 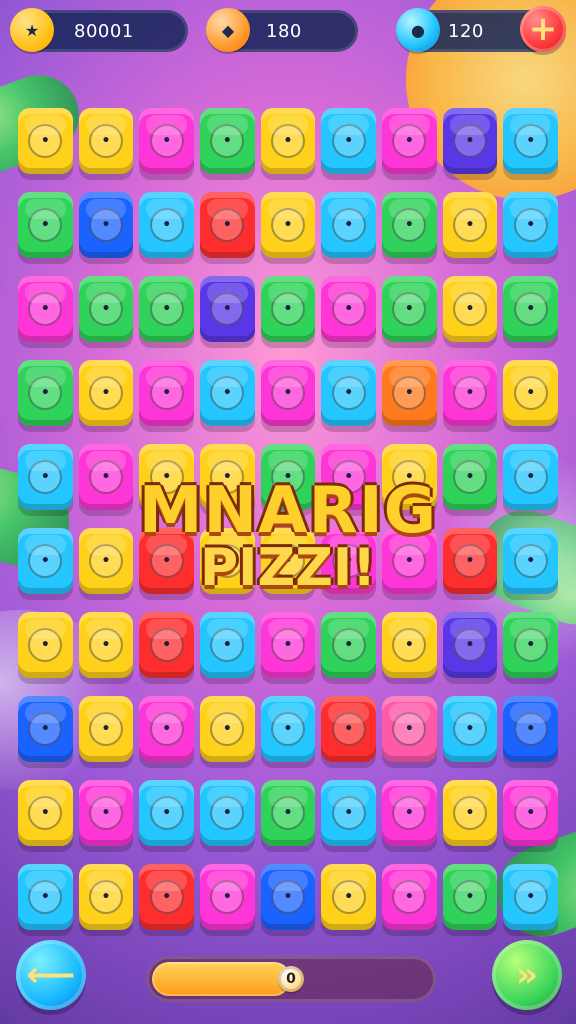 I want to click on back-button: ⟵, so click(x=51, y=975).